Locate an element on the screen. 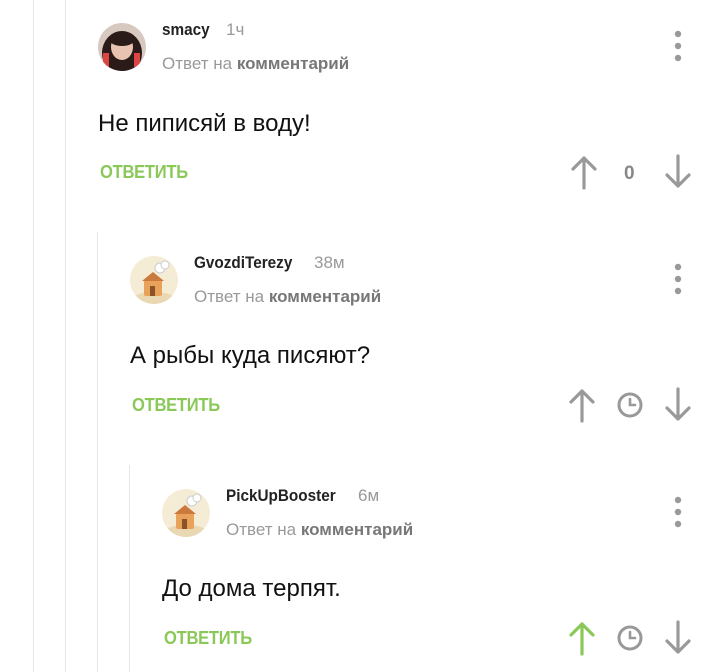 The height and width of the screenshot is (672, 720). reply-button: ОТВЕТИТЬ is located at coordinates (208, 638).